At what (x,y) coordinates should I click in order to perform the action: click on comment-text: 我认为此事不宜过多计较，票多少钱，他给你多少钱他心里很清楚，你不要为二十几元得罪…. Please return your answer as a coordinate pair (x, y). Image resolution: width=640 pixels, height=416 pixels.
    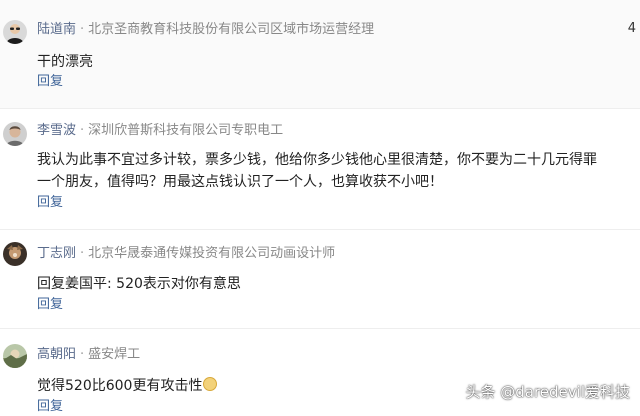
    Looking at the image, I should click on (317, 171).